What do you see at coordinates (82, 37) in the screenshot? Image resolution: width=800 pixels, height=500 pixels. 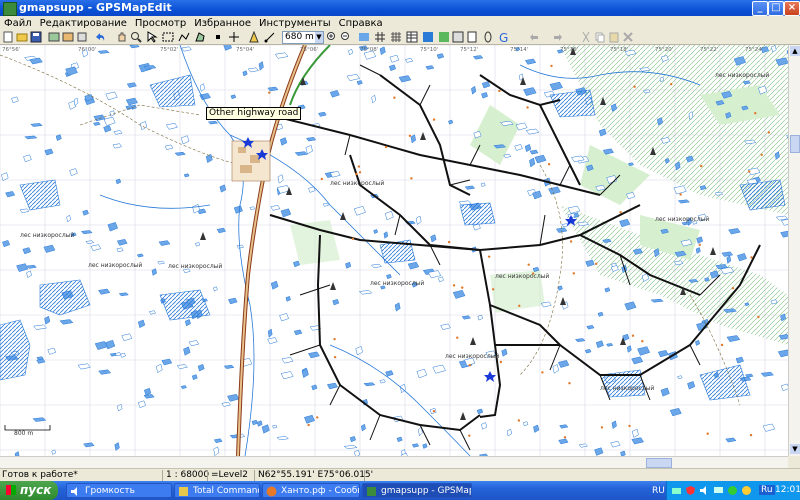 I see `properties-icon` at bounding box center [82, 37].